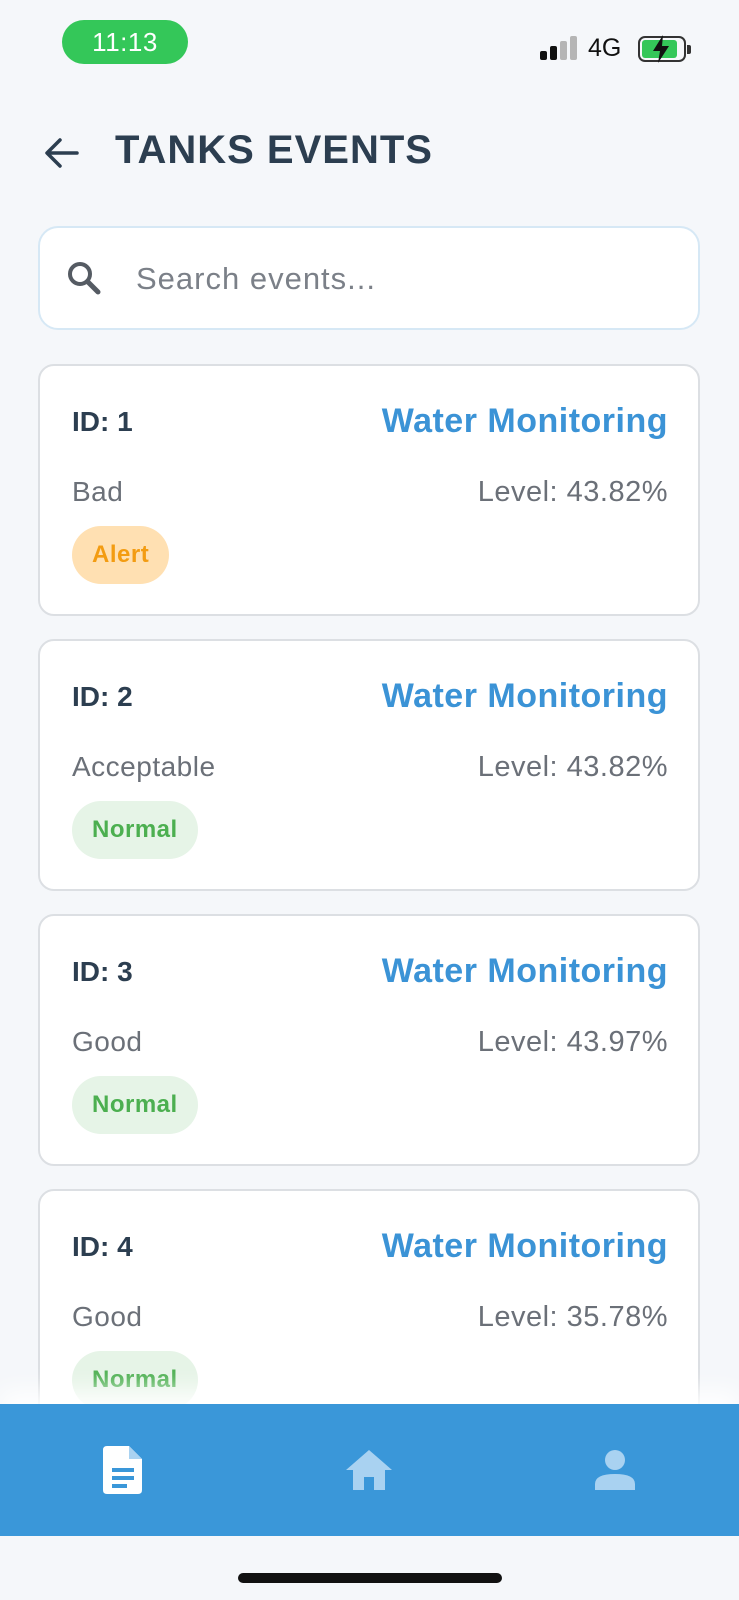 The width and height of the screenshot is (739, 1600). Describe the element at coordinates (605, 48) in the screenshot. I see `network-type: 4G` at that location.